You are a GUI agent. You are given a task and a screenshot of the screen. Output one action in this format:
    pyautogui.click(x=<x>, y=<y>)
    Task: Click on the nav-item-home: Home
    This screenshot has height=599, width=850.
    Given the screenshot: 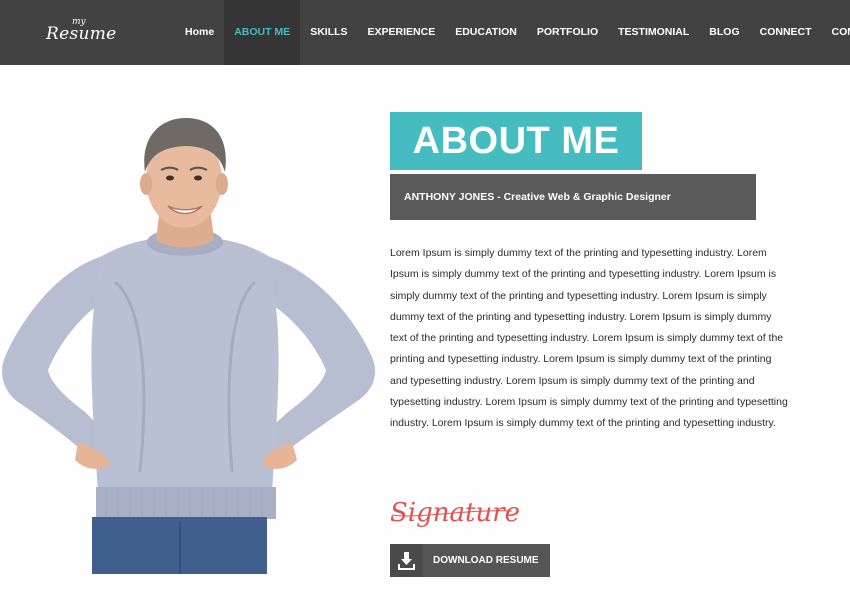 What is the action you would take?
    pyautogui.click(x=199, y=32)
    